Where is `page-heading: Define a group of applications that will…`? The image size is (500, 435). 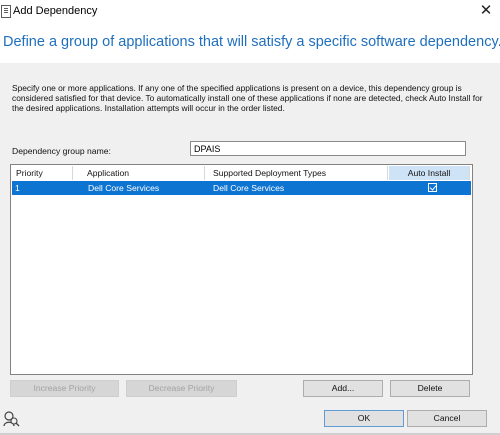
page-heading: Define a group of applications that will… is located at coordinates (251, 42).